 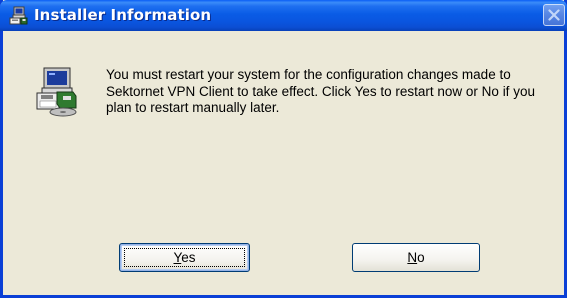 What do you see at coordinates (123, 15) in the screenshot?
I see `window-title: Installer Information` at bounding box center [123, 15].